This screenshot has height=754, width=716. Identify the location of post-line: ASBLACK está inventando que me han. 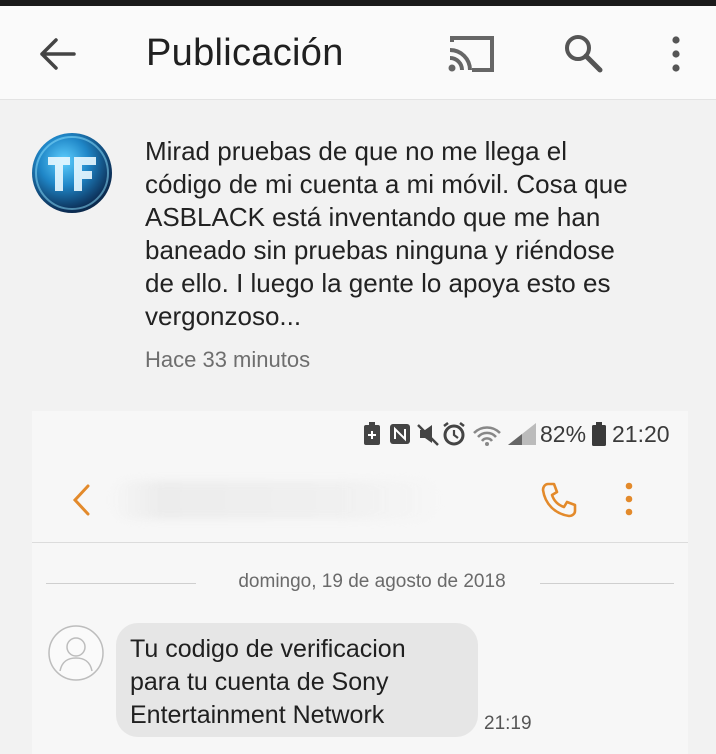
(373, 217).